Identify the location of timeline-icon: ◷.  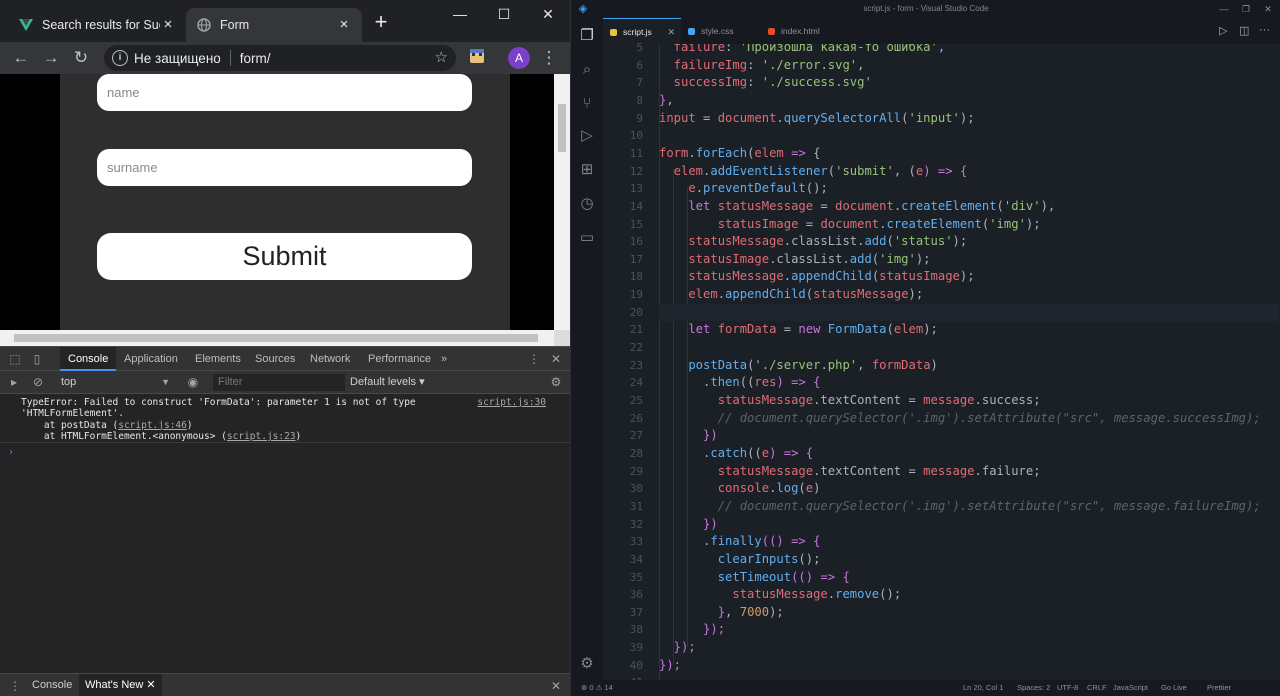
(587, 204).